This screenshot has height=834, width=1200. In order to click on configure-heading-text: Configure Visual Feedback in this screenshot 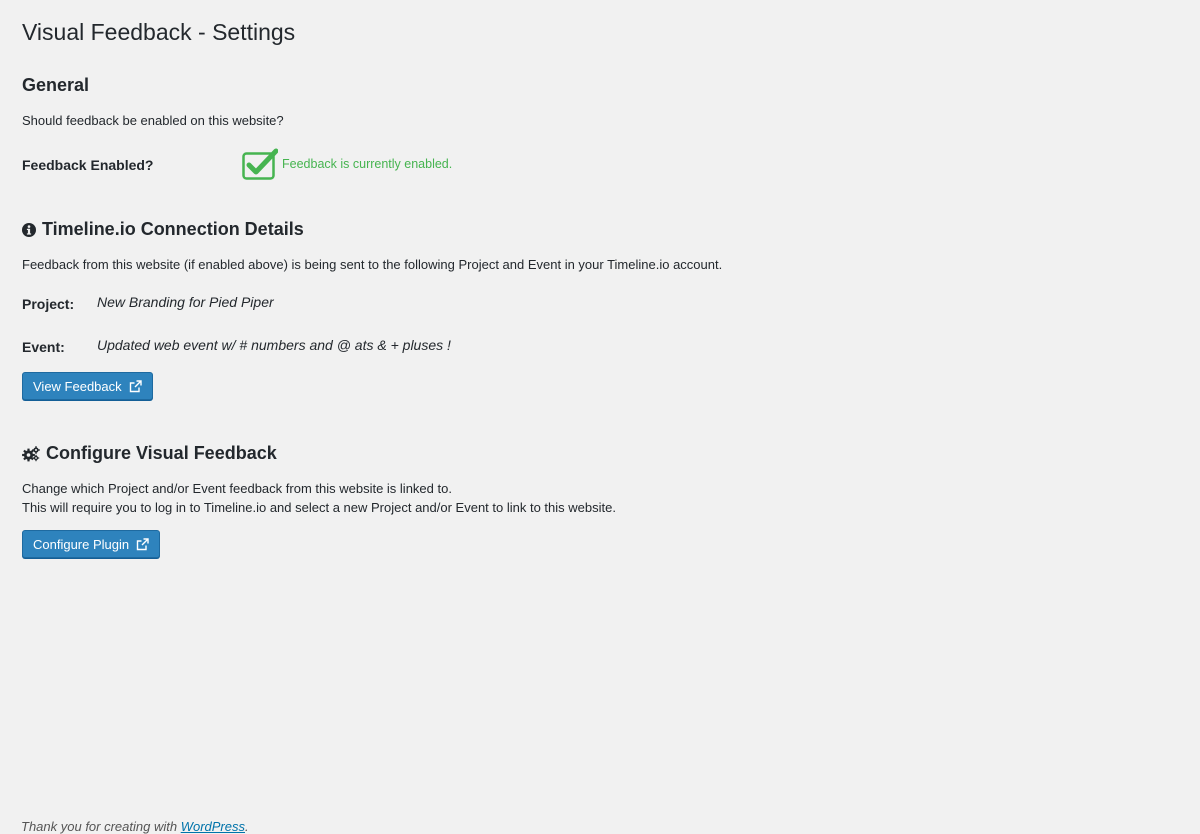, I will do `click(161, 453)`.